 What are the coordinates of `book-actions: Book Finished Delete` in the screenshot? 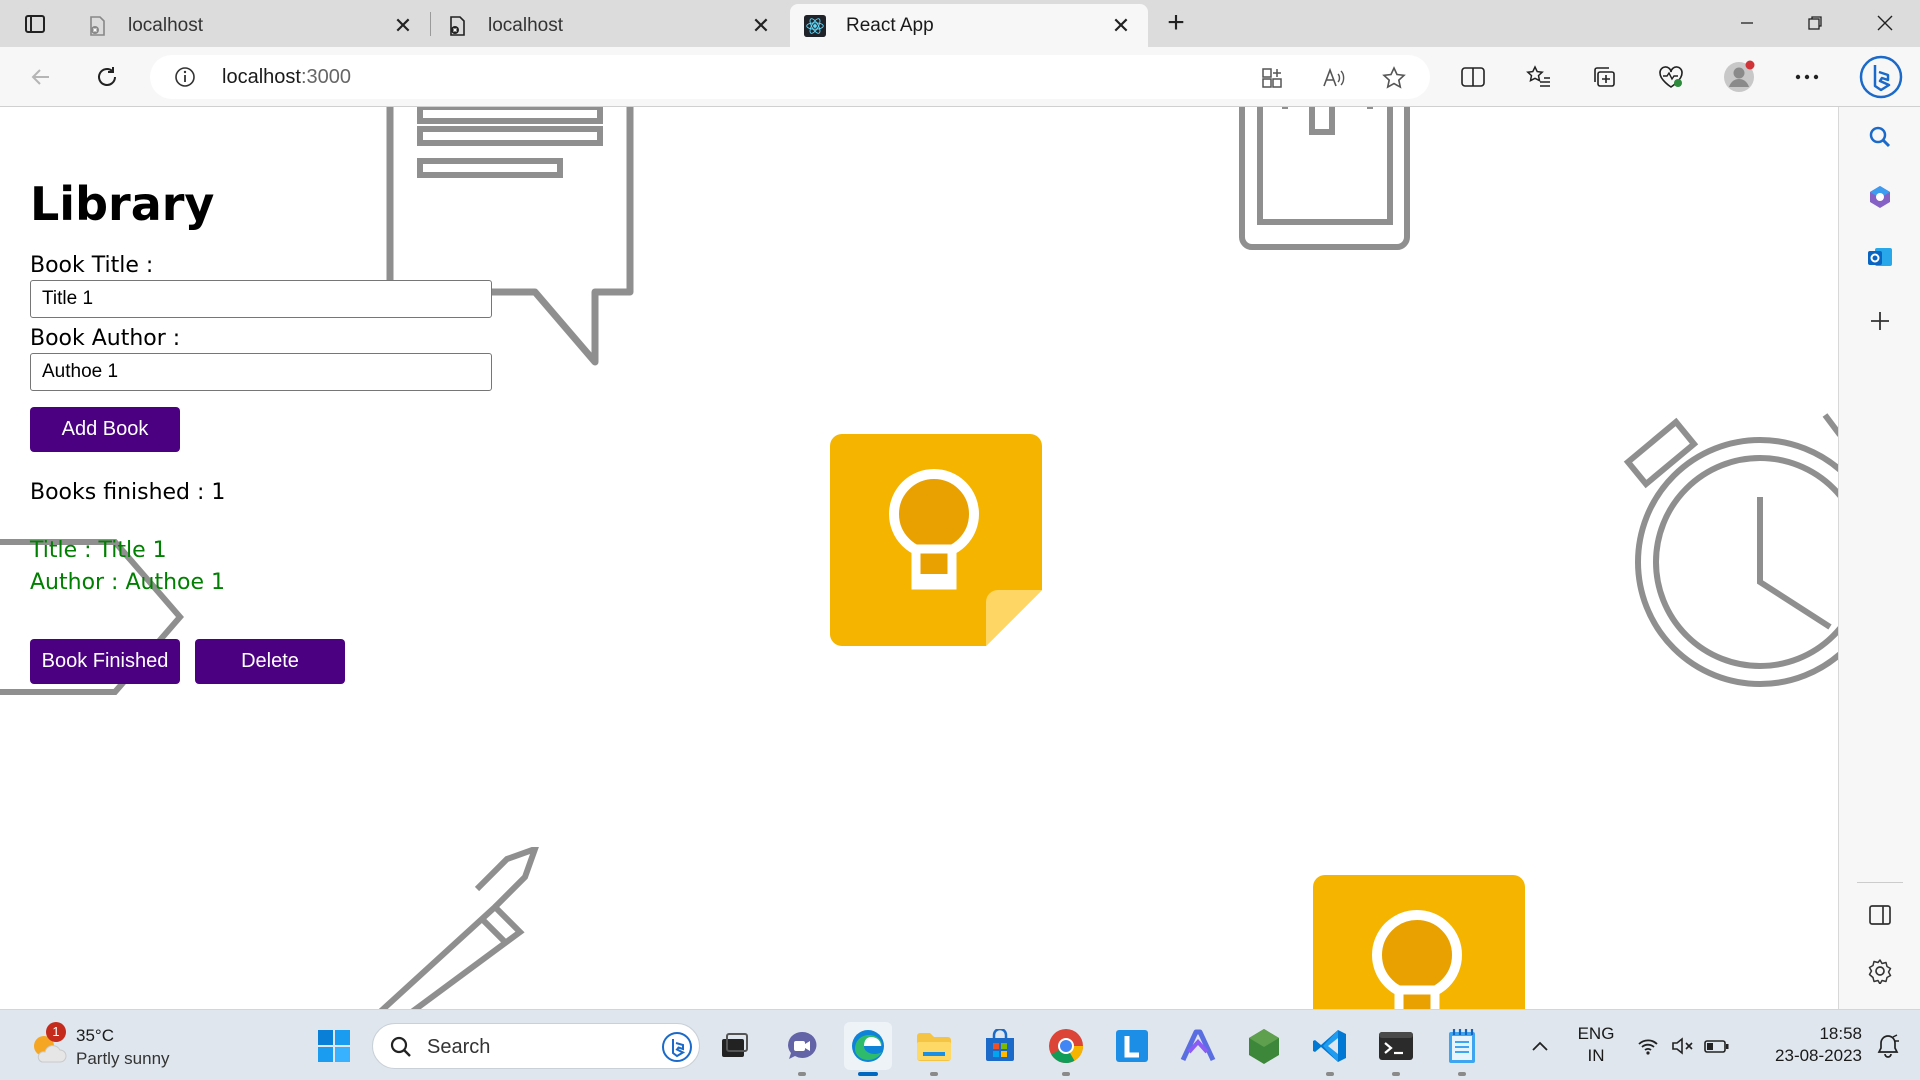 It's located at (261, 661).